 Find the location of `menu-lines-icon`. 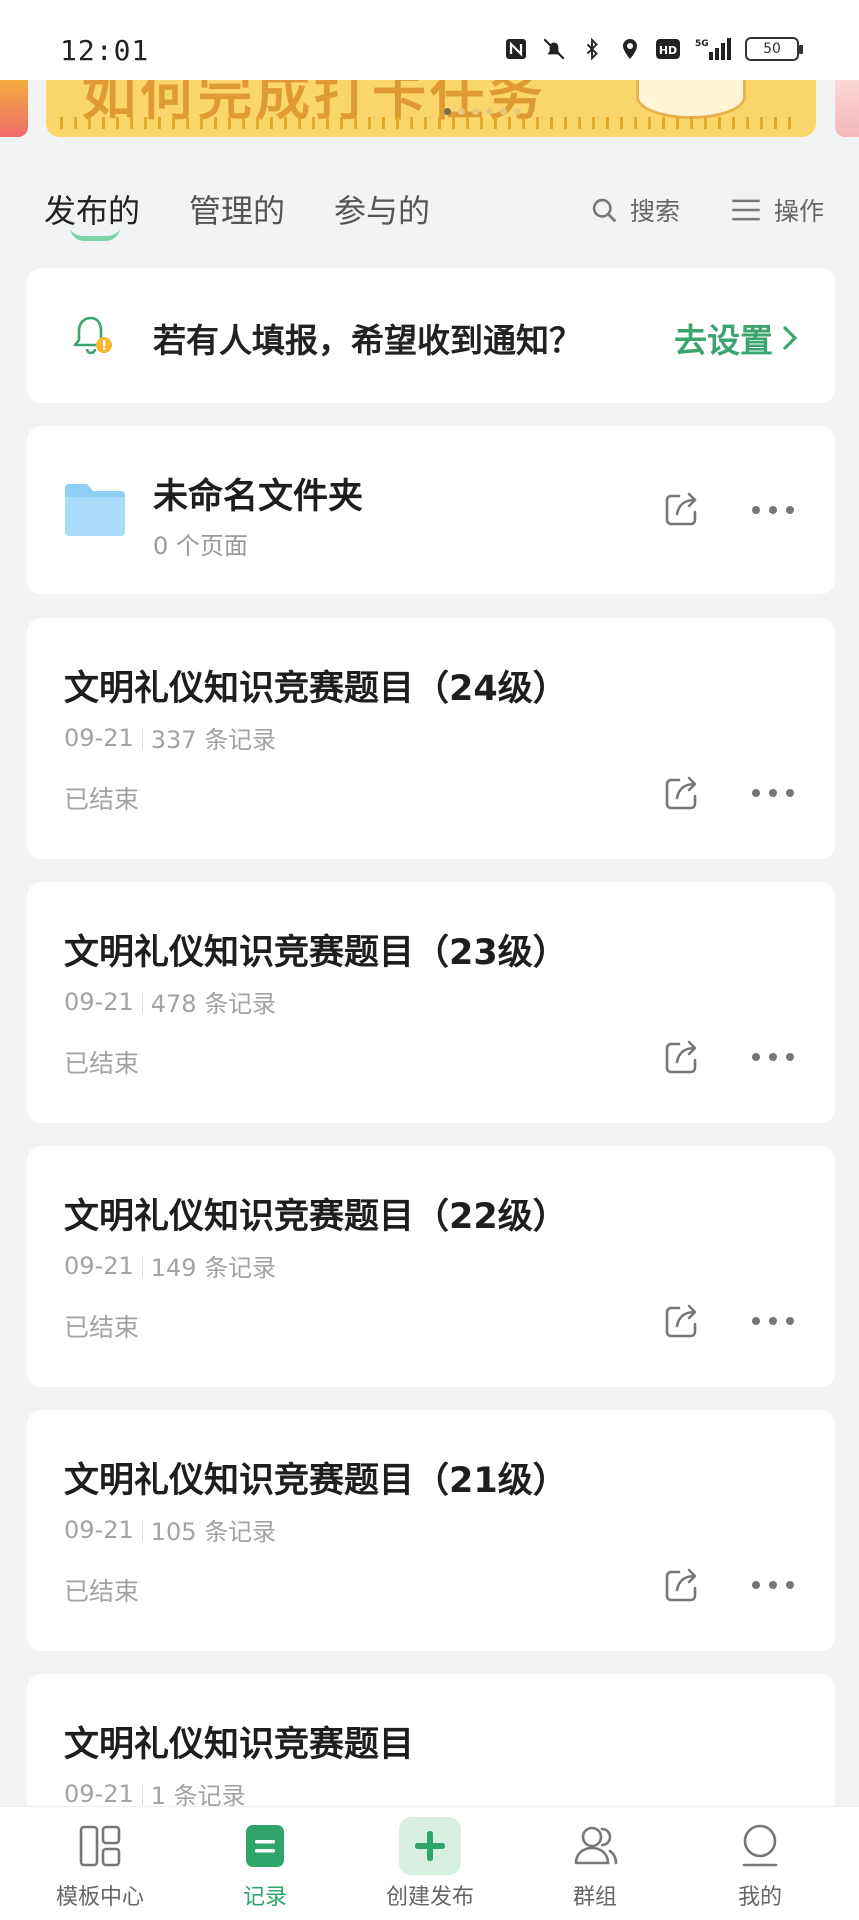

menu-lines-icon is located at coordinates (746, 210).